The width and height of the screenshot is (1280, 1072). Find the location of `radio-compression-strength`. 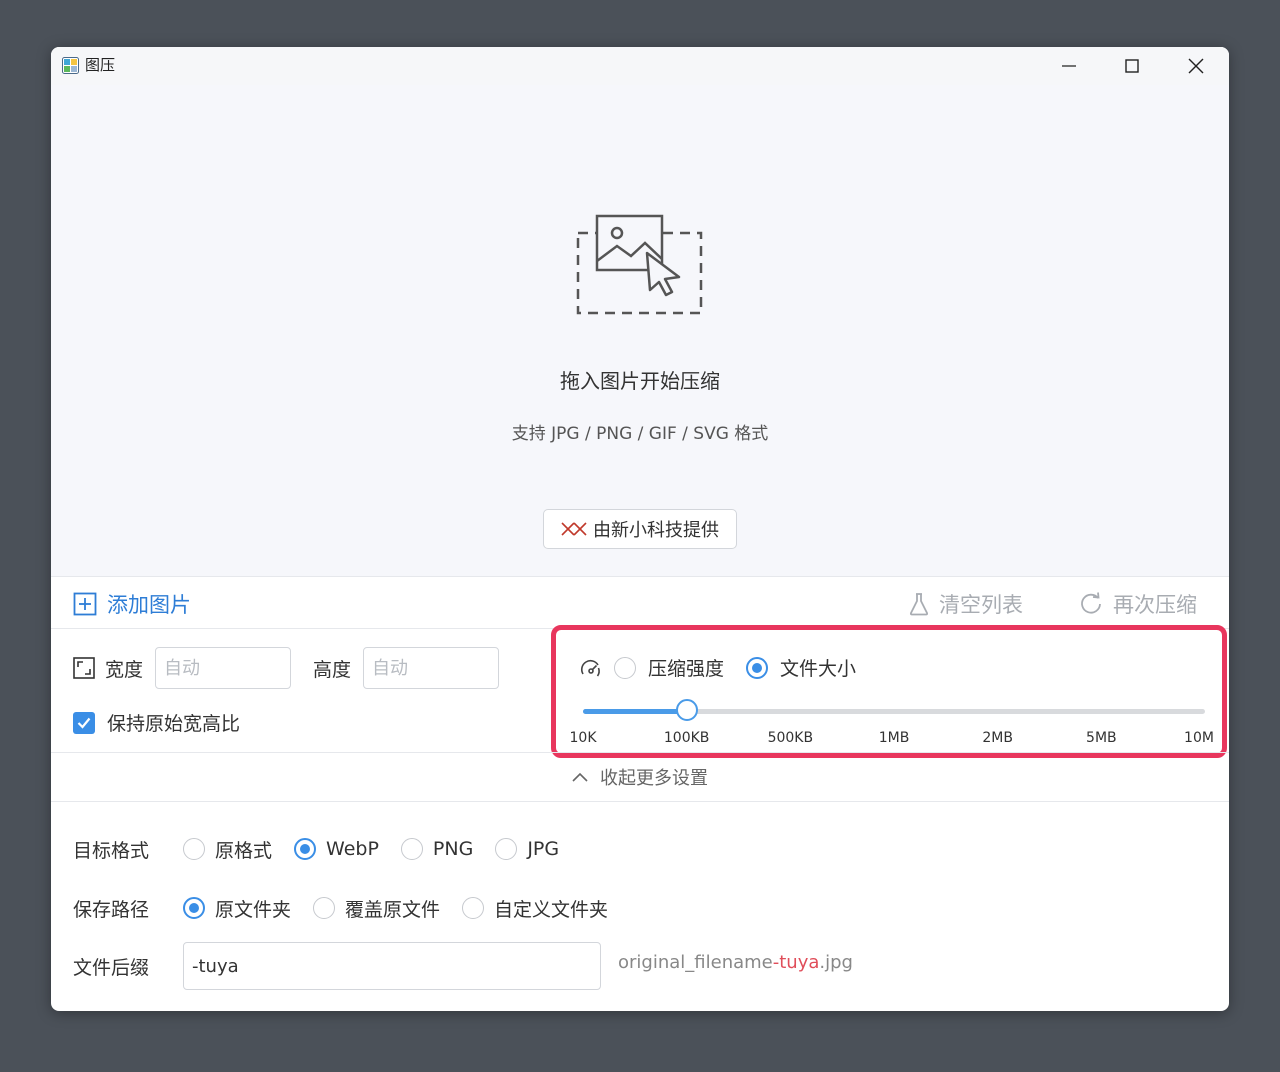

radio-compression-strength is located at coordinates (625, 667).